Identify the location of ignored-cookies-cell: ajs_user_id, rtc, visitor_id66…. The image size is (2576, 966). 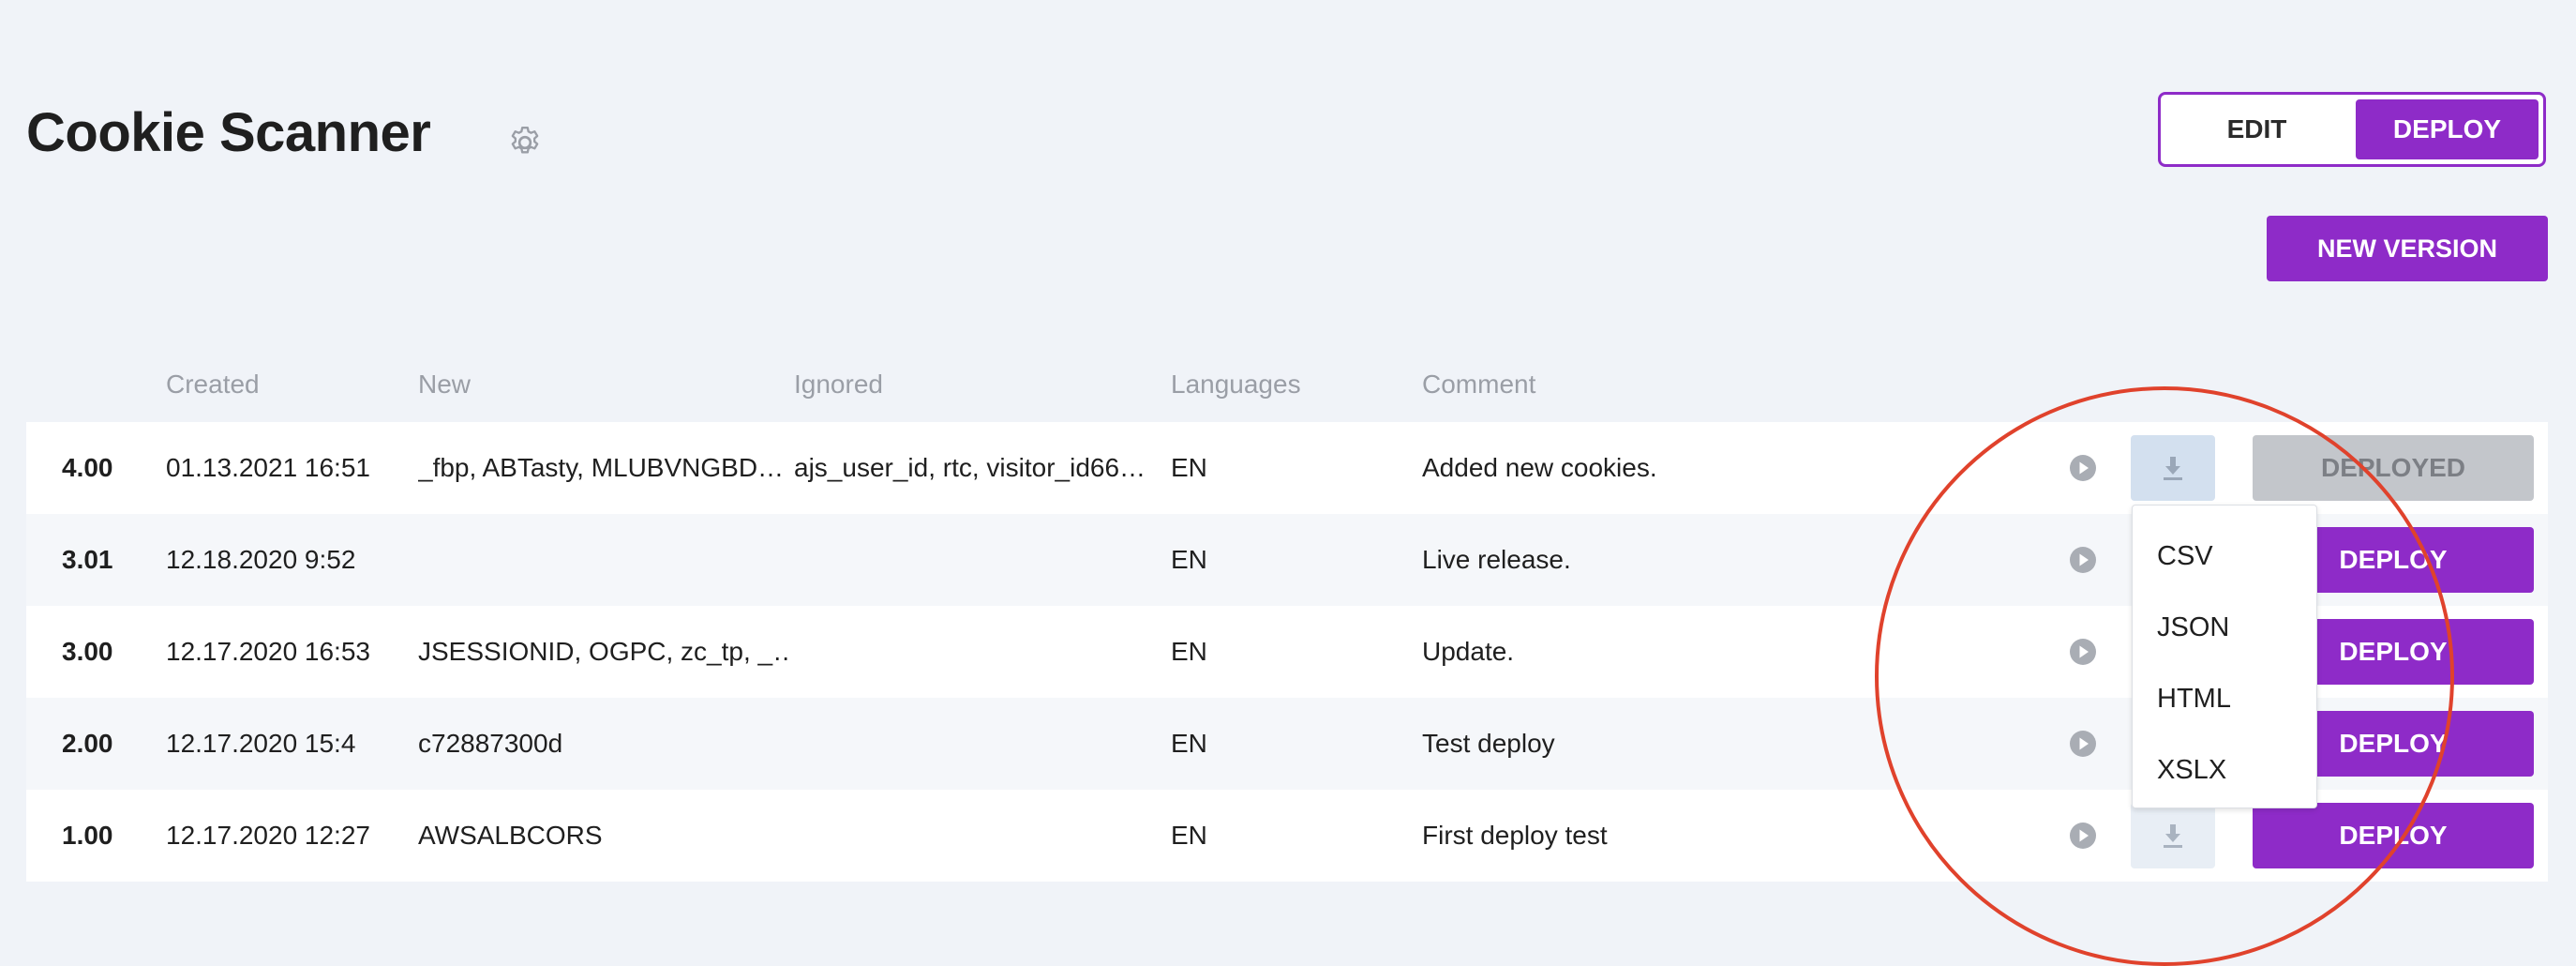
(970, 467).